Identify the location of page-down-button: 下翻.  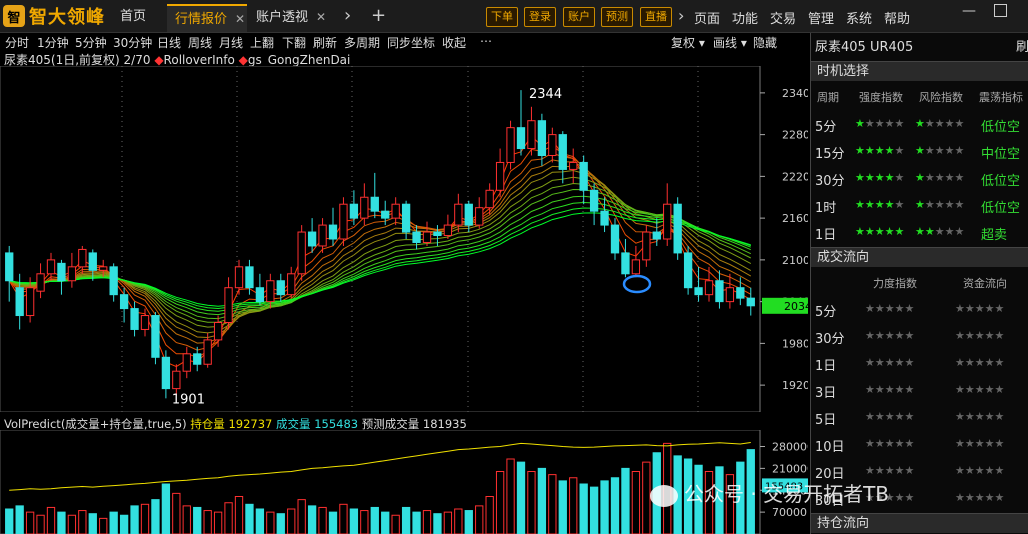
(294, 42).